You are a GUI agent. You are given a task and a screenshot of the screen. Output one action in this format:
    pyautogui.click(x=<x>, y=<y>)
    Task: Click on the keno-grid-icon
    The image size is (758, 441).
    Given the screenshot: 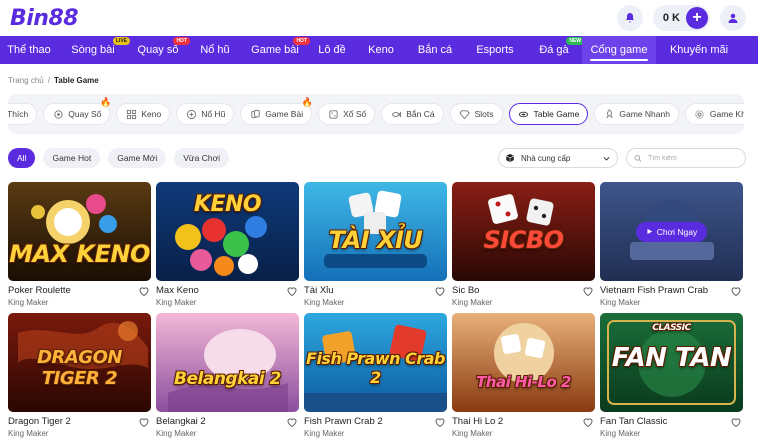 What is the action you would take?
    pyautogui.click(x=131, y=114)
    